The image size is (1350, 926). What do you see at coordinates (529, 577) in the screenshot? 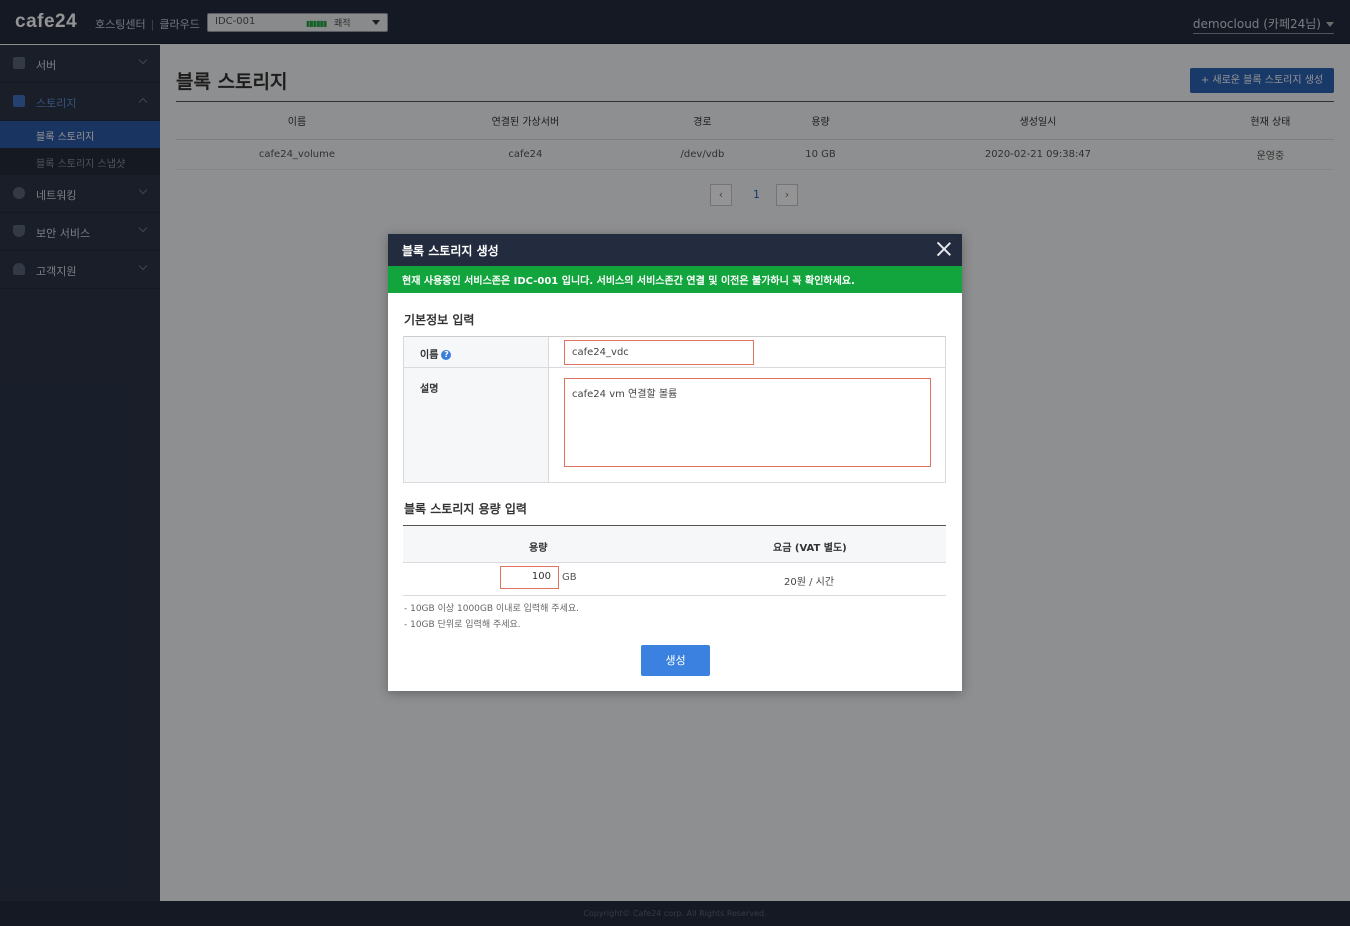
I see `capacity-input: 100` at bounding box center [529, 577].